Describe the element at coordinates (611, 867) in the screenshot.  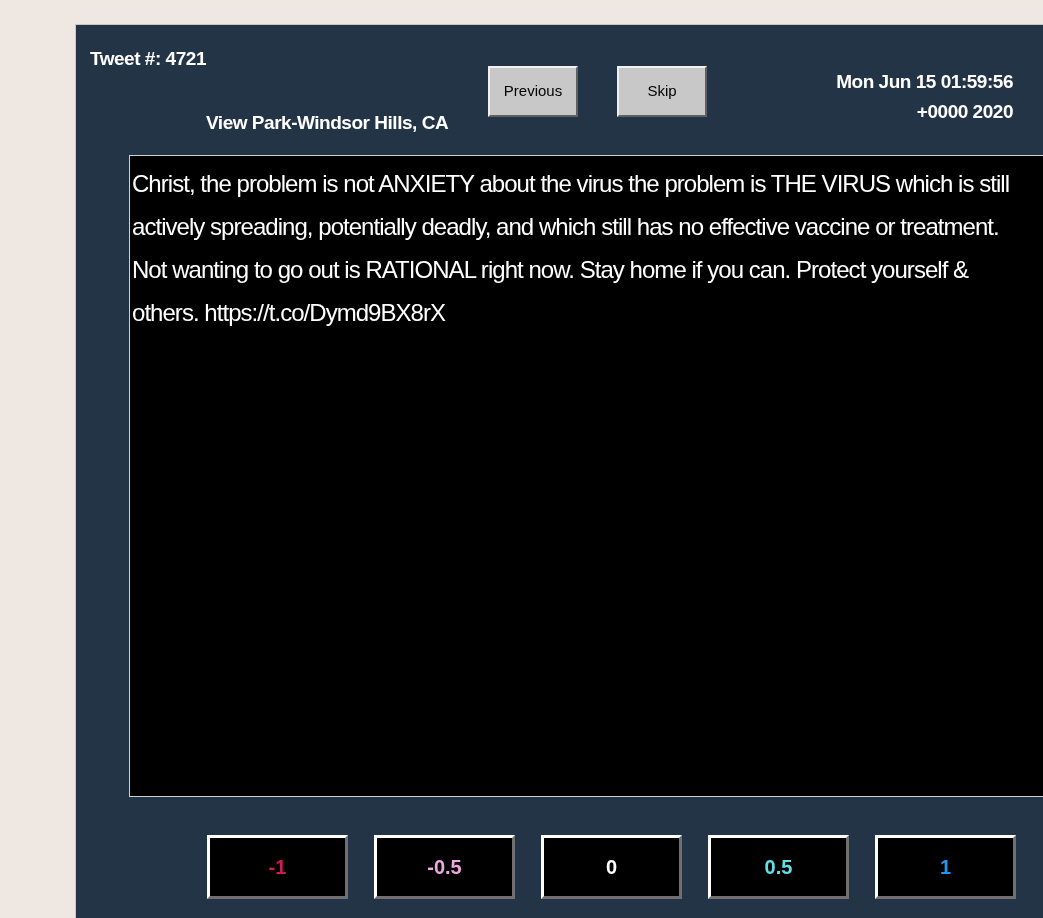
I see `rating-button: 0` at that location.